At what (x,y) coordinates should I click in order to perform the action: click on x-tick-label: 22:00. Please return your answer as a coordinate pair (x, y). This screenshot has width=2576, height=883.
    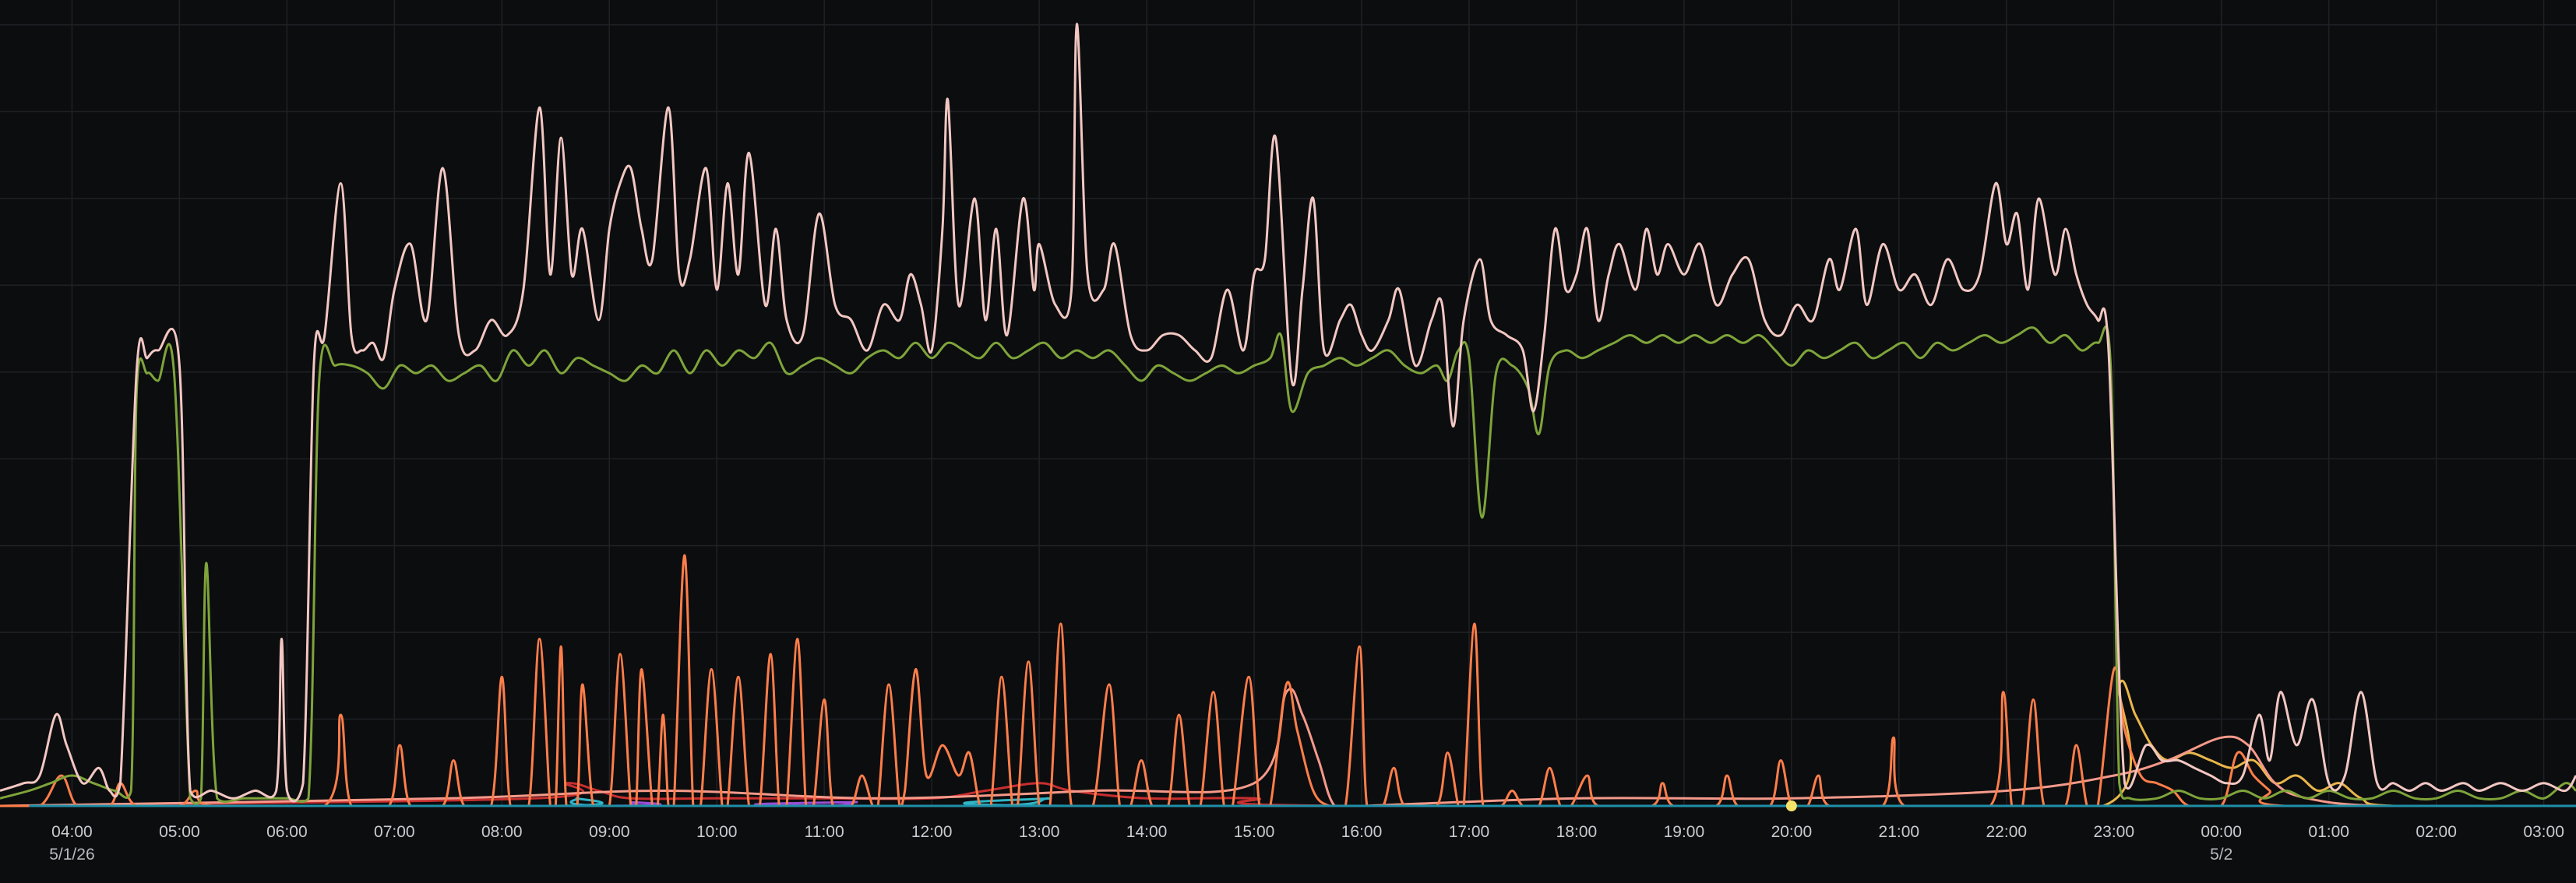
    Looking at the image, I should click on (2007, 832).